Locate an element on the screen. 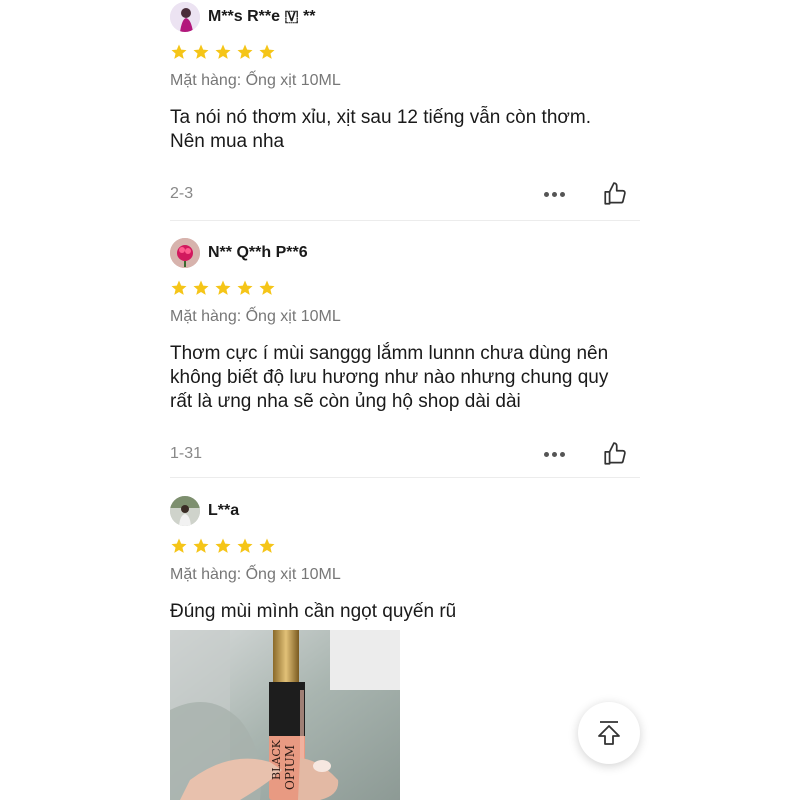 The height and width of the screenshot is (800, 800). reviewer-name: N** Q**h P**6 is located at coordinates (258, 252).